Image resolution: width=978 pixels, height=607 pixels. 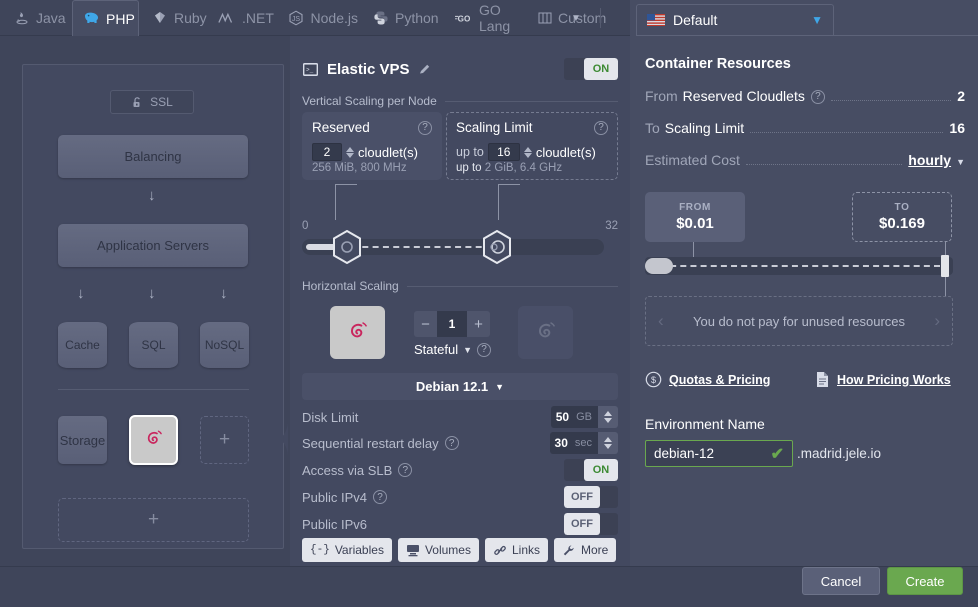 I want to click on unused-resources-note: ‹ You do not pay for unused resources ›, so click(x=799, y=321).